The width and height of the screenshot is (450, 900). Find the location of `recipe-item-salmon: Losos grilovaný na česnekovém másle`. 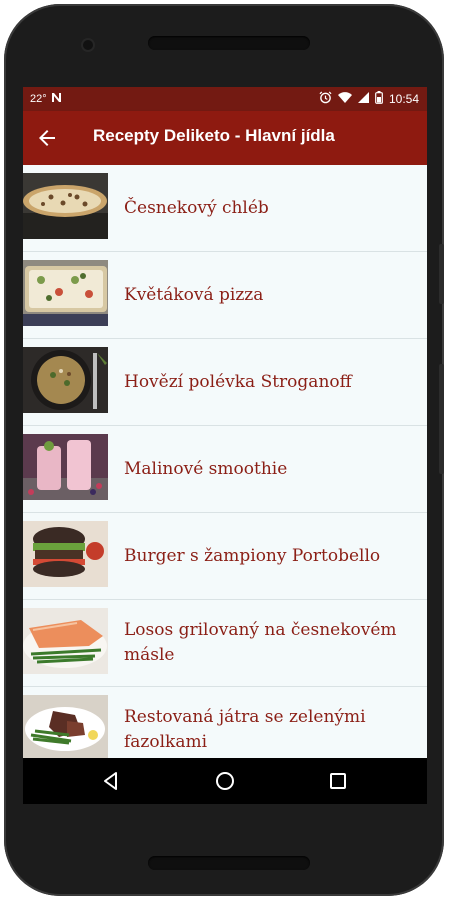

recipe-item-salmon: Losos grilovaný na česnekovém másle is located at coordinates (225, 643).